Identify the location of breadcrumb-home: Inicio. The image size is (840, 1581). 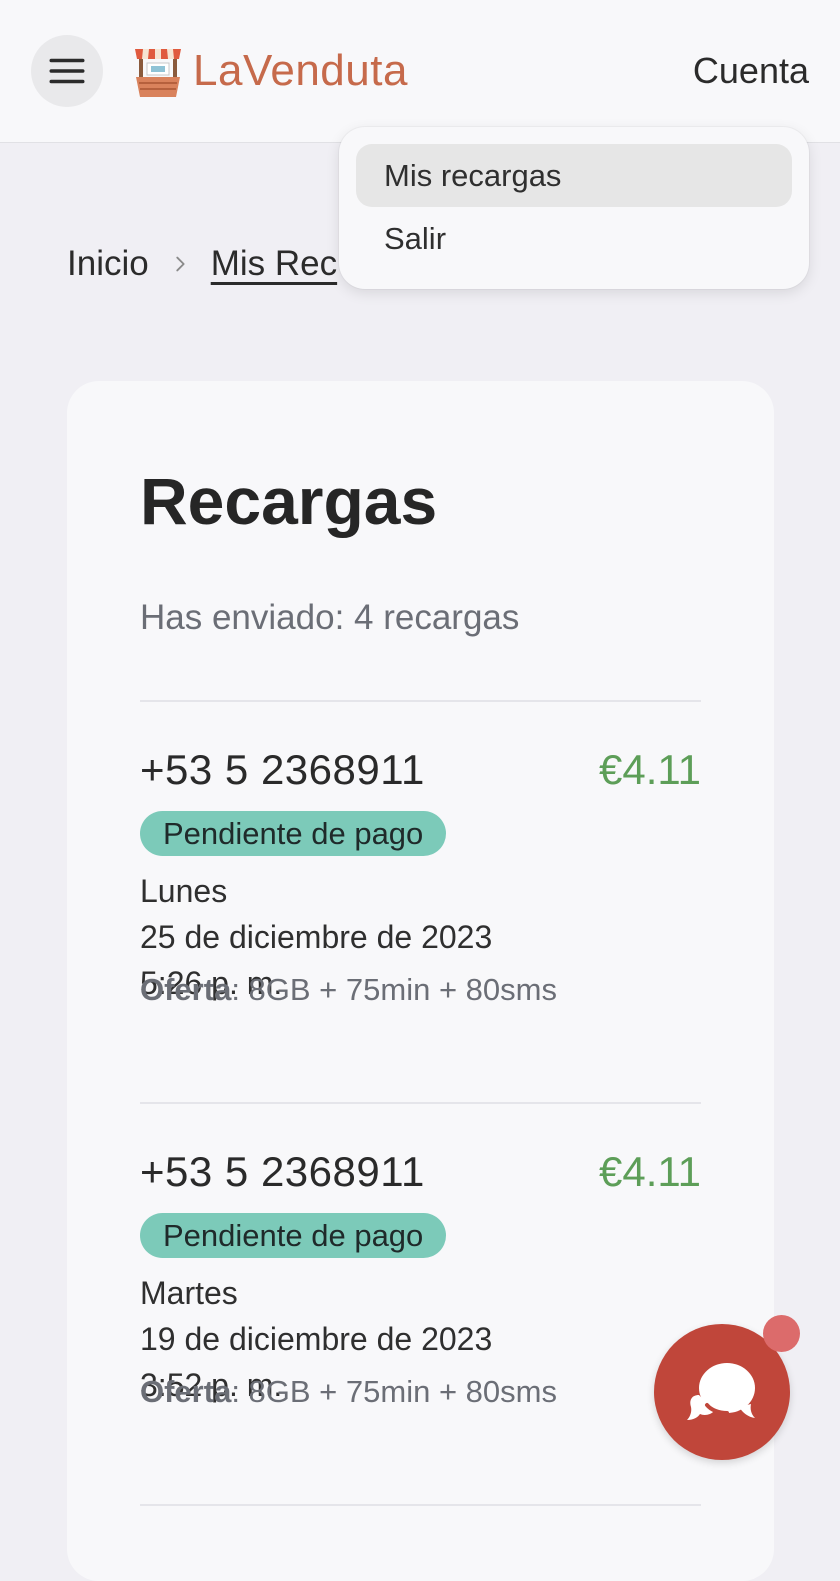
(108, 264).